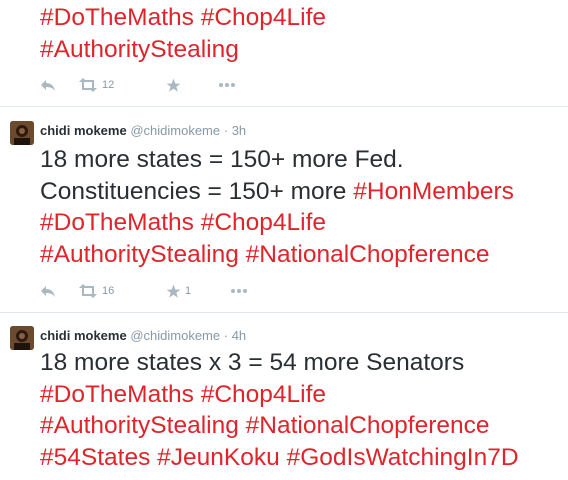 The height and width of the screenshot is (480, 568). I want to click on tweet-text-line: 18 more states = 150+ more Fed., so click(277, 160).